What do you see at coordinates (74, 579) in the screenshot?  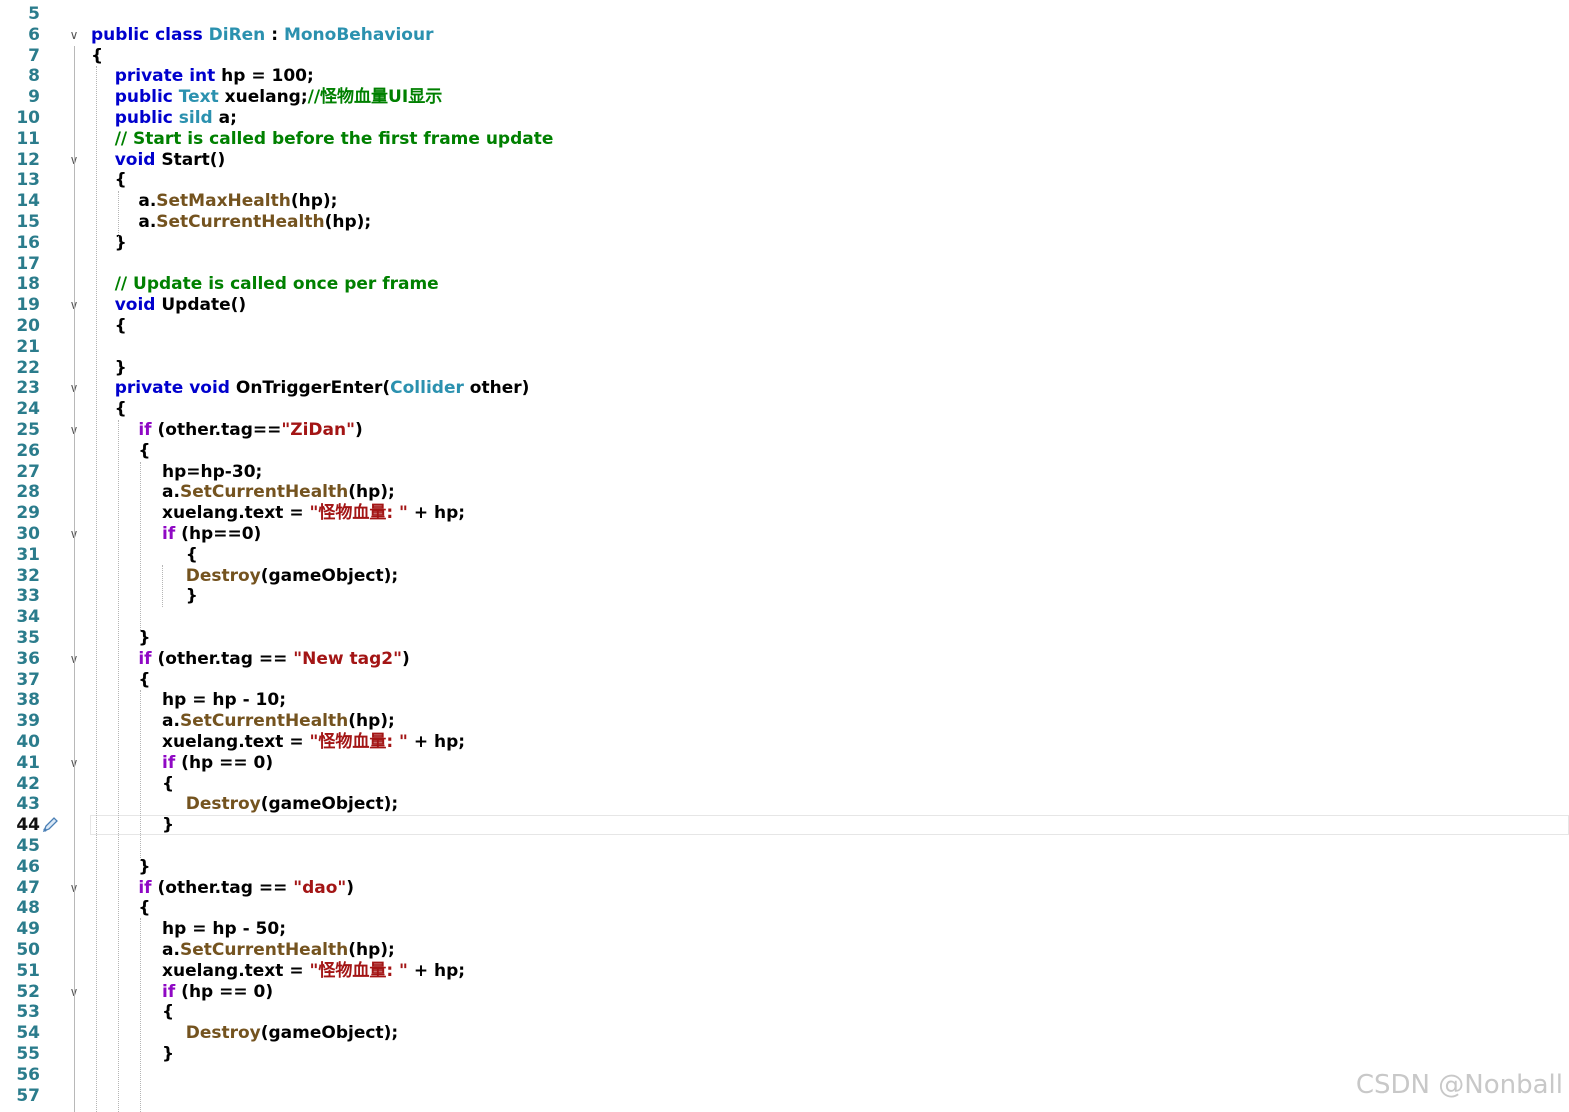 I see `outlining-line` at bounding box center [74, 579].